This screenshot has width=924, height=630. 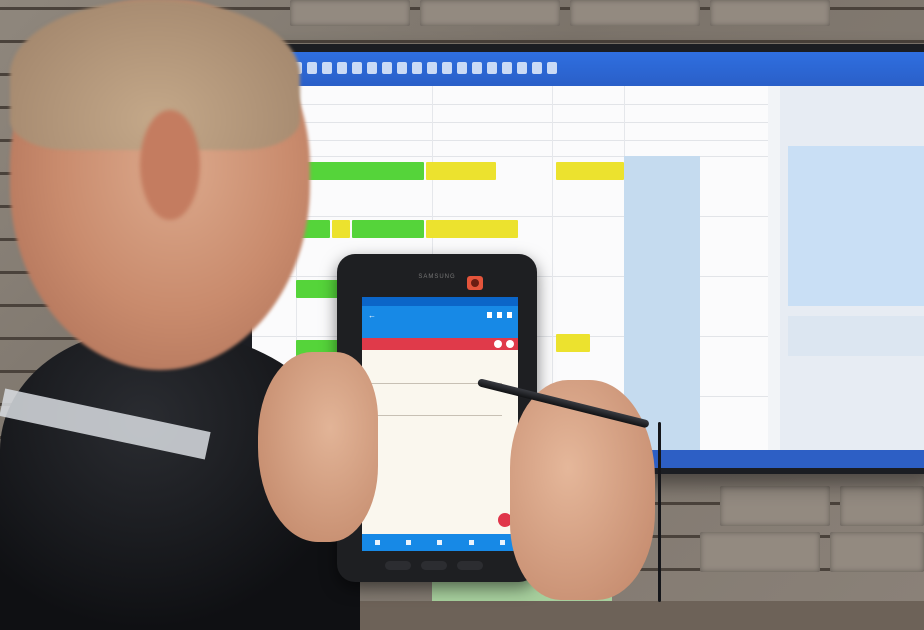 What do you see at coordinates (440, 344) in the screenshot?
I see `section-bar` at bounding box center [440, 344].